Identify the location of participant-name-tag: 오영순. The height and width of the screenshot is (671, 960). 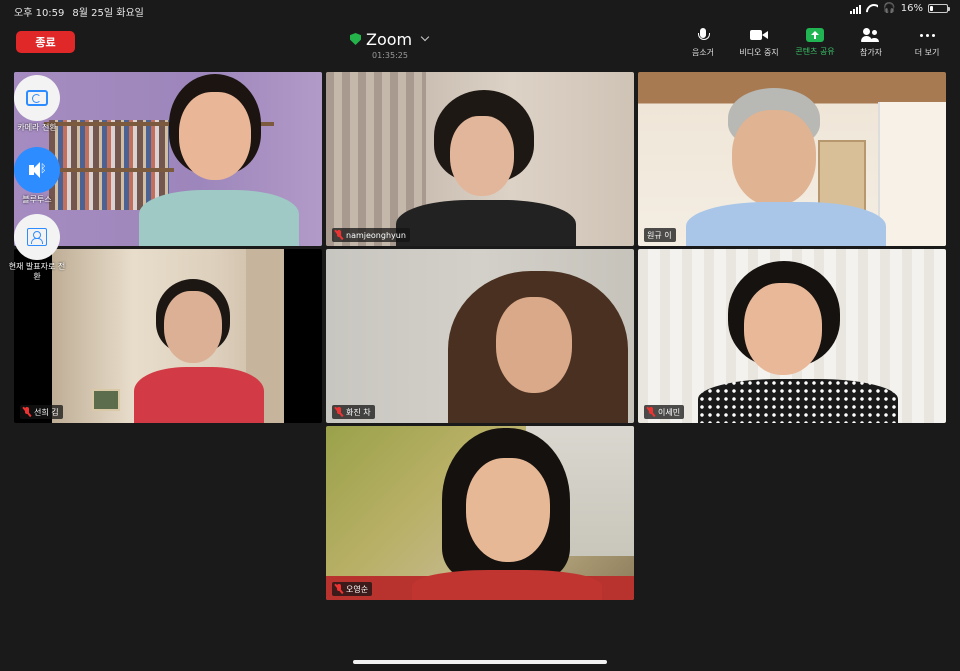
(352, 589).